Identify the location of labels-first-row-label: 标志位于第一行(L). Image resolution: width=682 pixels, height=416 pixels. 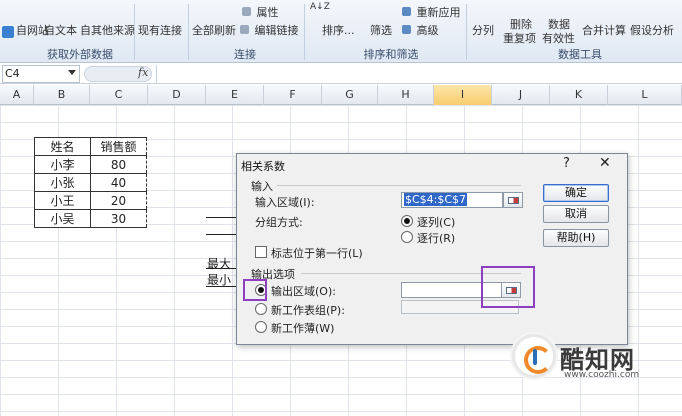
(317, 253).